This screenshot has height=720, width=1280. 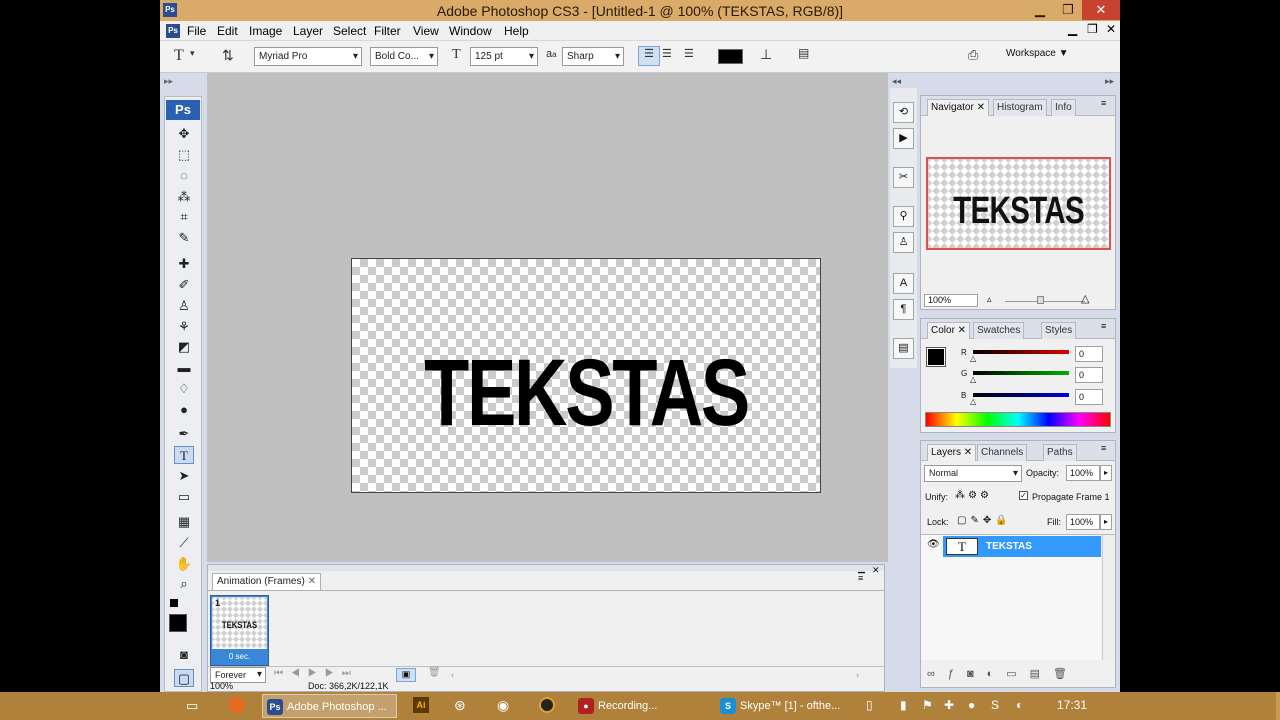 I want to click on close-button: ✕, so click(x=1101, y=10).